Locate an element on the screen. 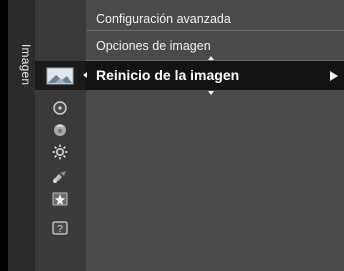 The image size is (344, 271). submenu-arrow-icon is located at coordinates (334, 76).